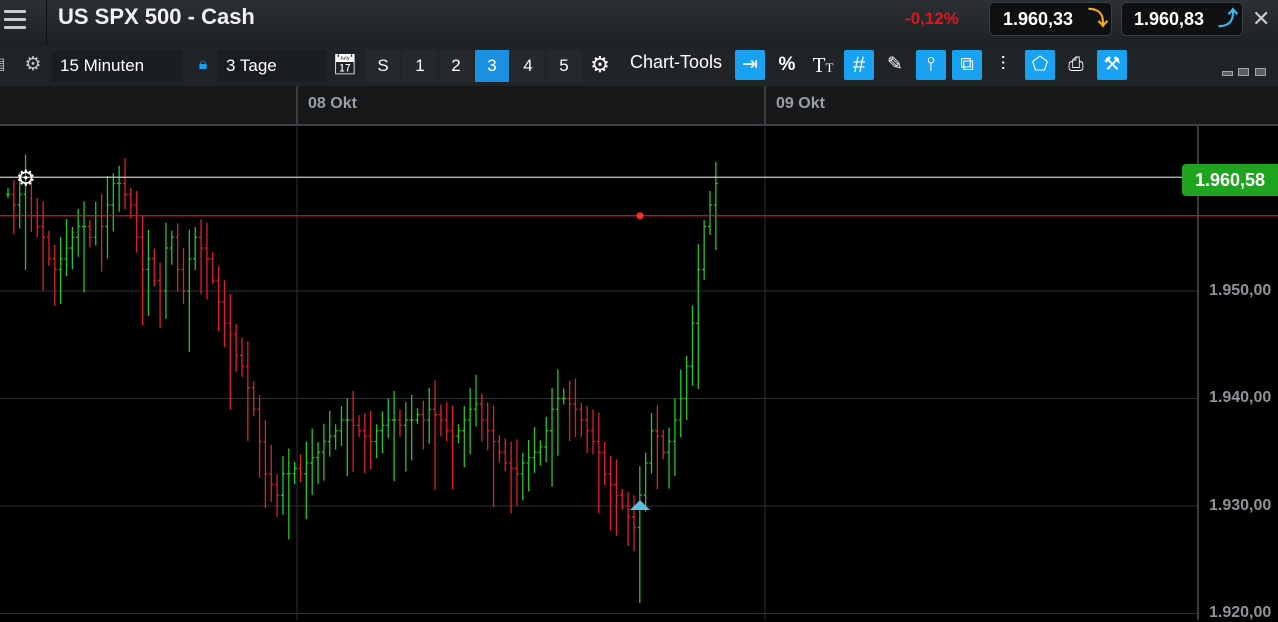  Describe the element at coordinates (332, 103) in the screenshot. I see `date-label-08-okt: 08 Okt` at that location.